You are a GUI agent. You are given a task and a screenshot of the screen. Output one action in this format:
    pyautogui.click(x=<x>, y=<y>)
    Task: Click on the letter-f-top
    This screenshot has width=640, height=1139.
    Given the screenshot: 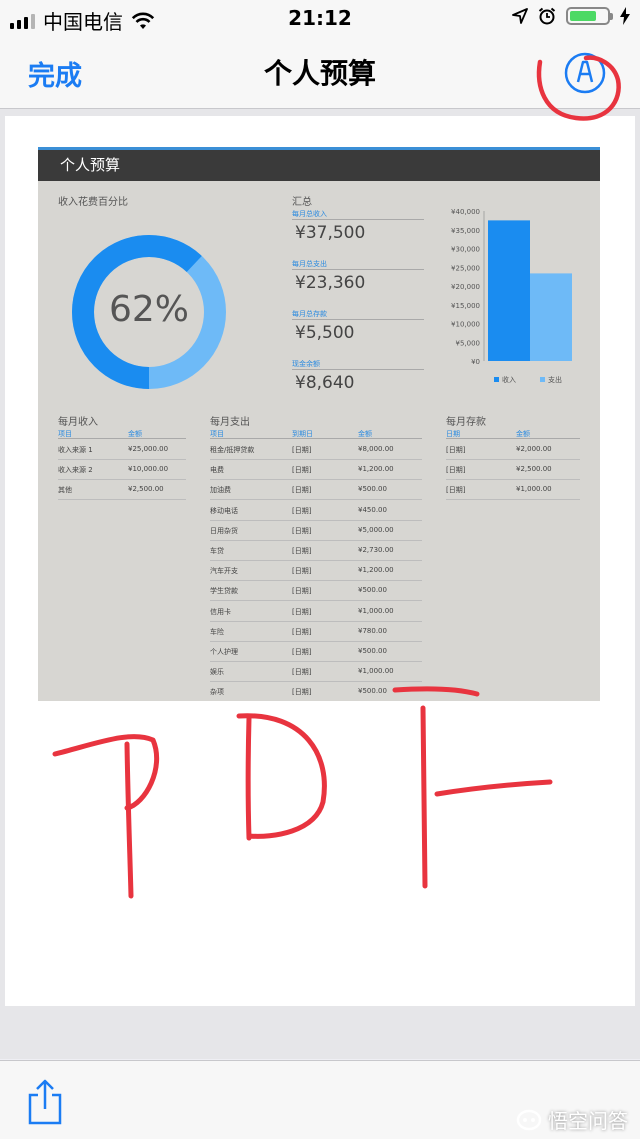 What is the action you would take?
    pyautogui.click(x=436, y=691)
    